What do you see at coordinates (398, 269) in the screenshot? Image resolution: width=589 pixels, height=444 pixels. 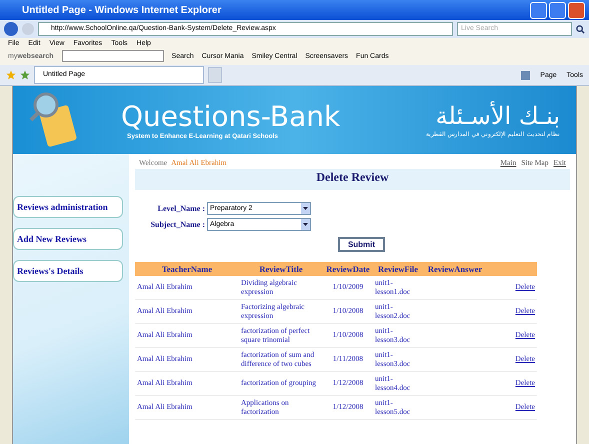 I see `column-header: ReviewFile` at bounding box center [398, 269].